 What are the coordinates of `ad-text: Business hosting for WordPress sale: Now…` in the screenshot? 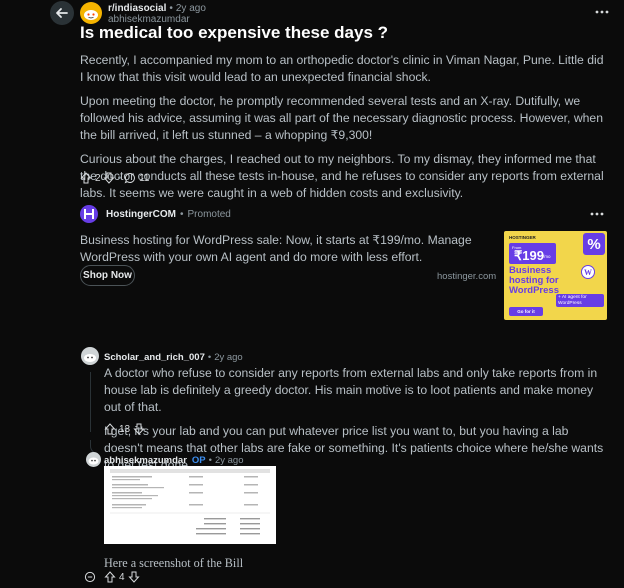 It's located at (276, 248).